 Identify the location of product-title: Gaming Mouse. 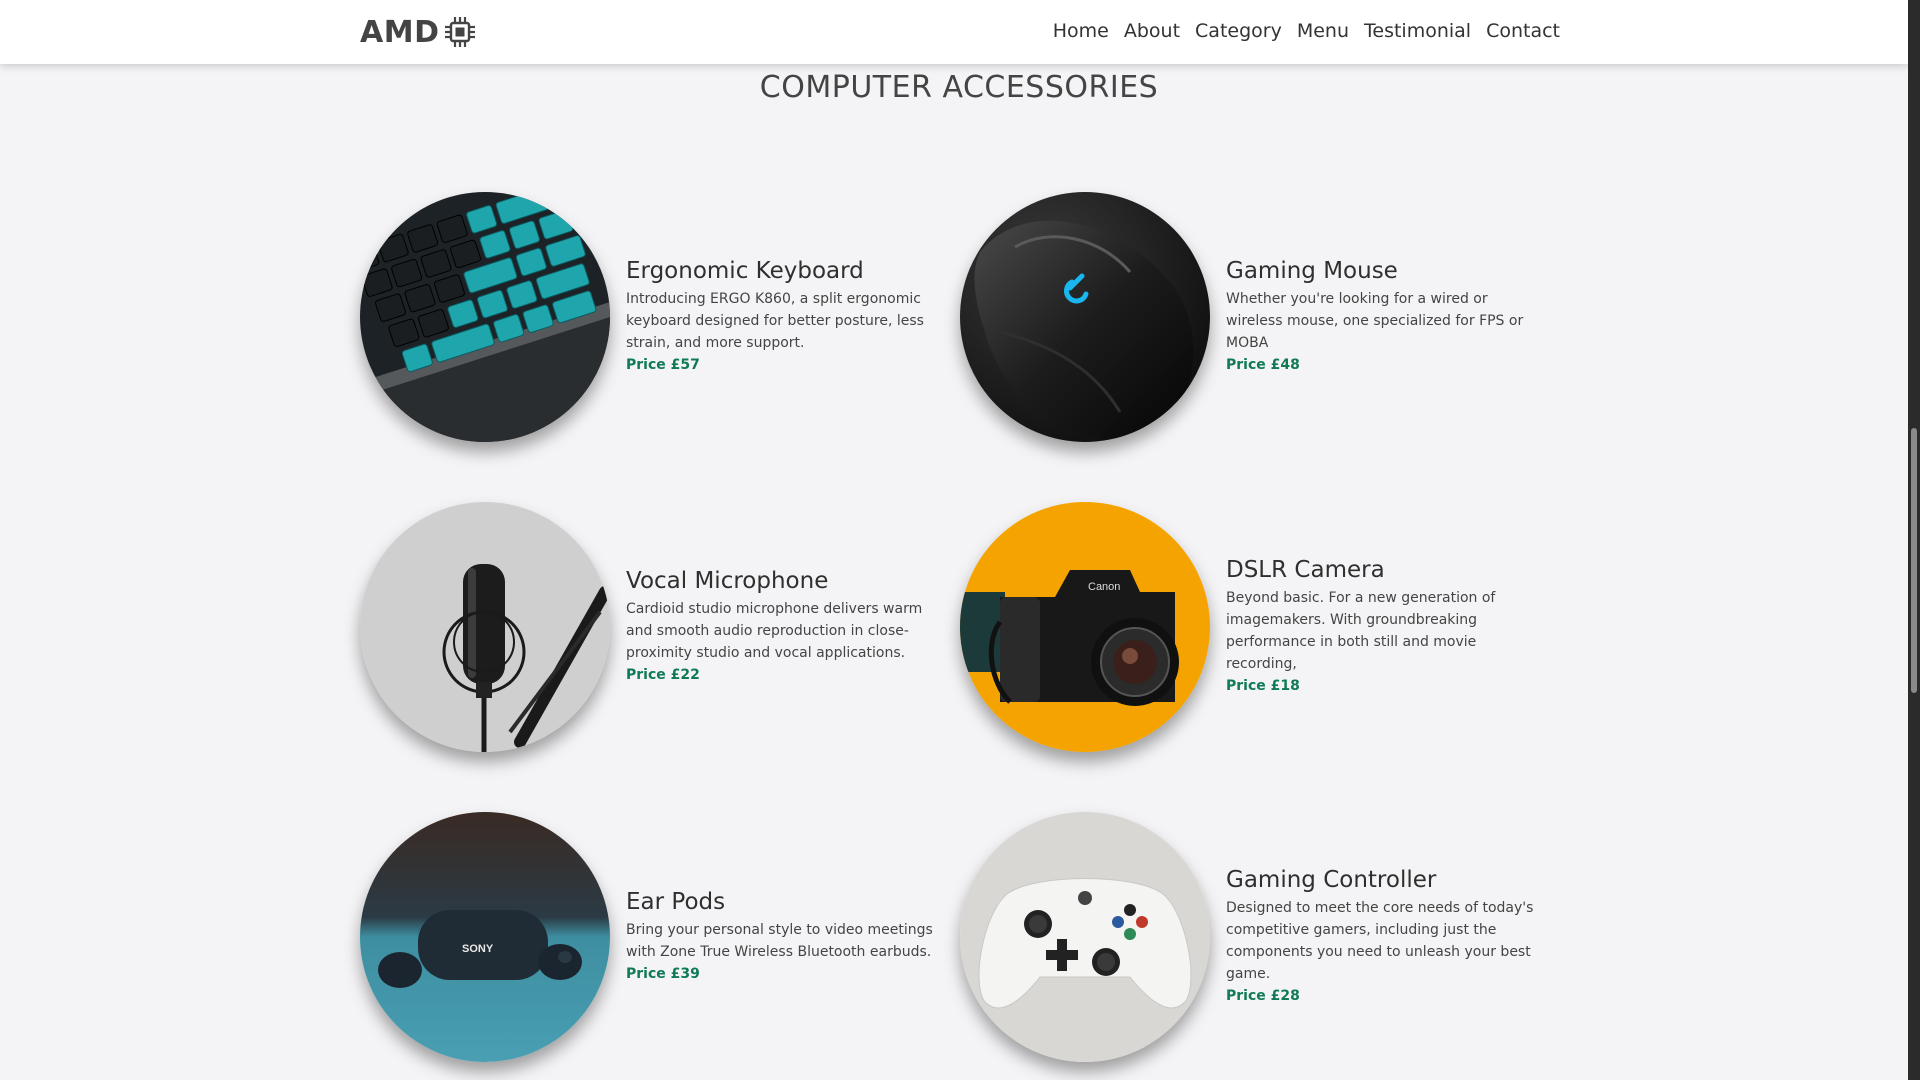
(1312, 271).